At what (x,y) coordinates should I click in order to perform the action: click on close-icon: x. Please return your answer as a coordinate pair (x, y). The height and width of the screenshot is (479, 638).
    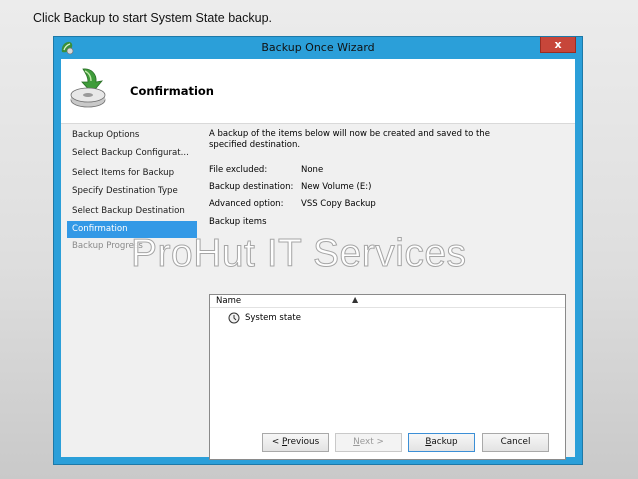
    Looking at the image, I should click on (558, 44).